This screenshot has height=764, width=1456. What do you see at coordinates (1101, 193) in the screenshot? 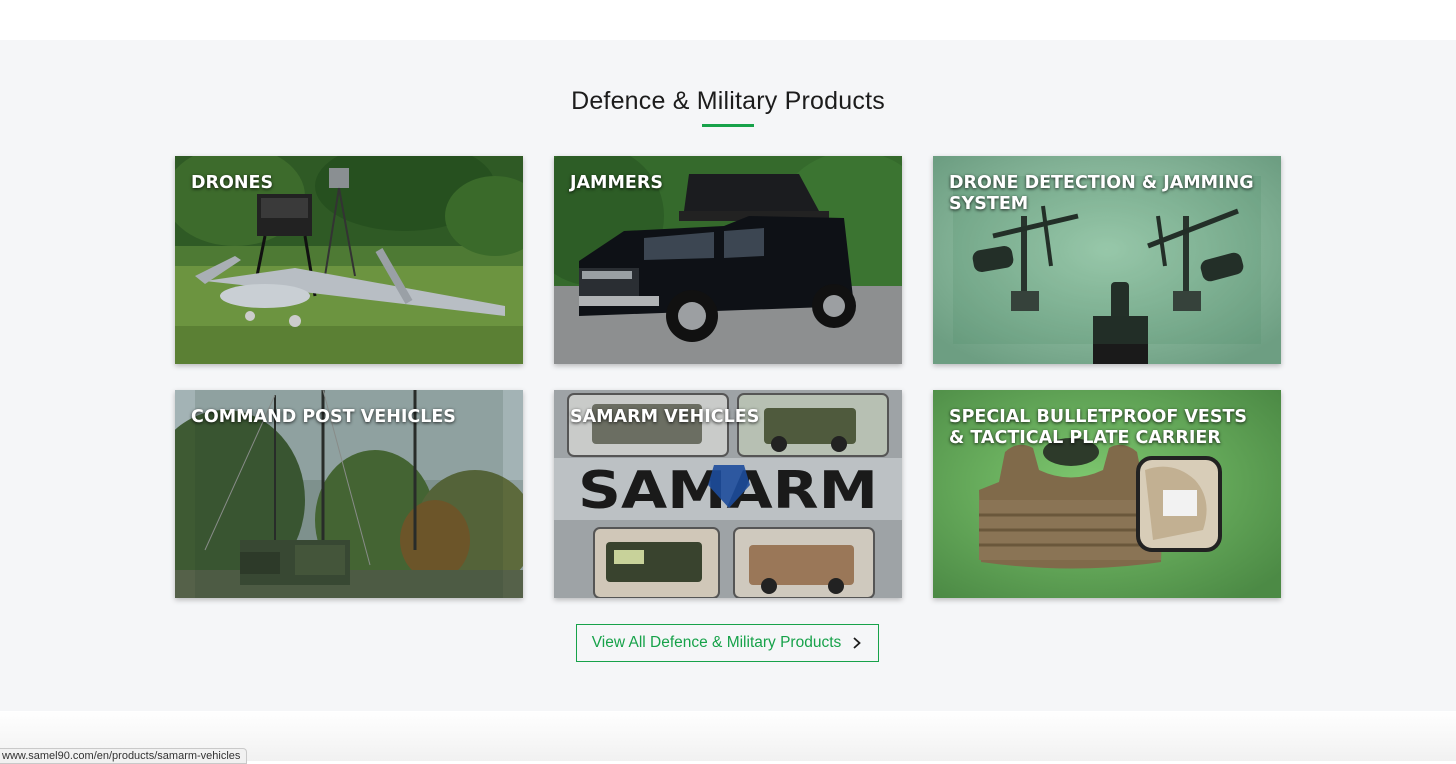
I see `card-label: DRONE DETECTION & JAMMING SYSTEM` at bounding box center [1101, 193].